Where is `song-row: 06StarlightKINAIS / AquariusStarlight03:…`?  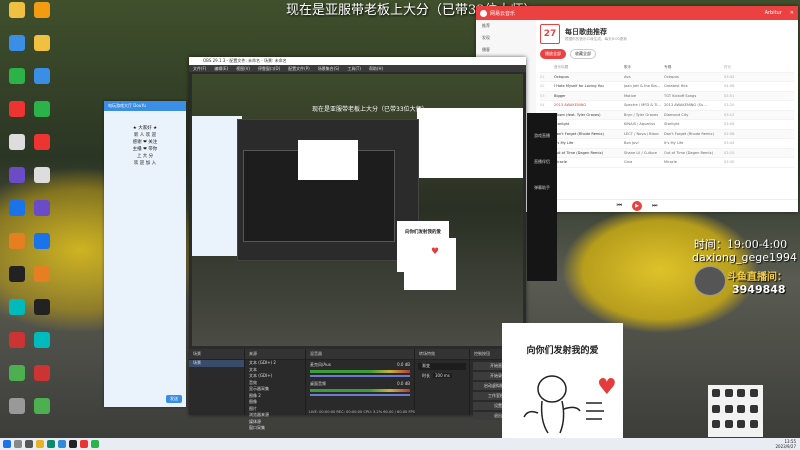 song-row: 06StarlightKINAIS / AquariusStarlight03:… is located at coordinates (667, 125).